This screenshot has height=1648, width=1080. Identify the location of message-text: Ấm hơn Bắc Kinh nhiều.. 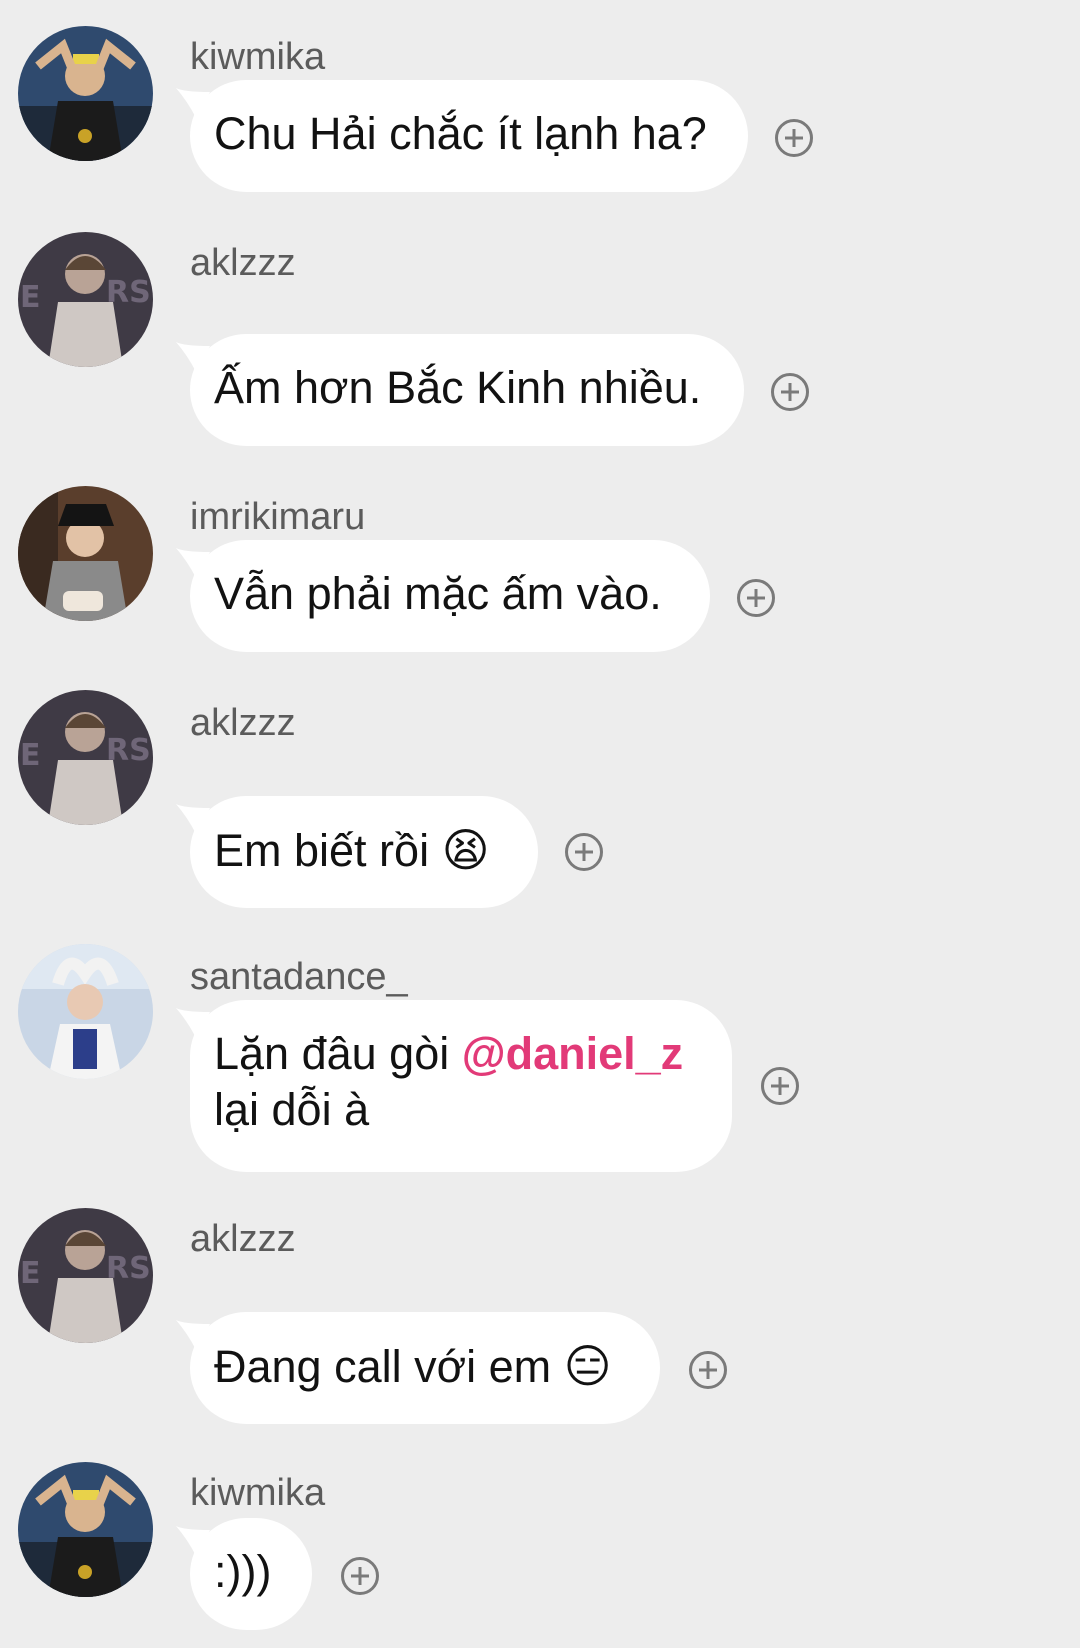
(458, 387).